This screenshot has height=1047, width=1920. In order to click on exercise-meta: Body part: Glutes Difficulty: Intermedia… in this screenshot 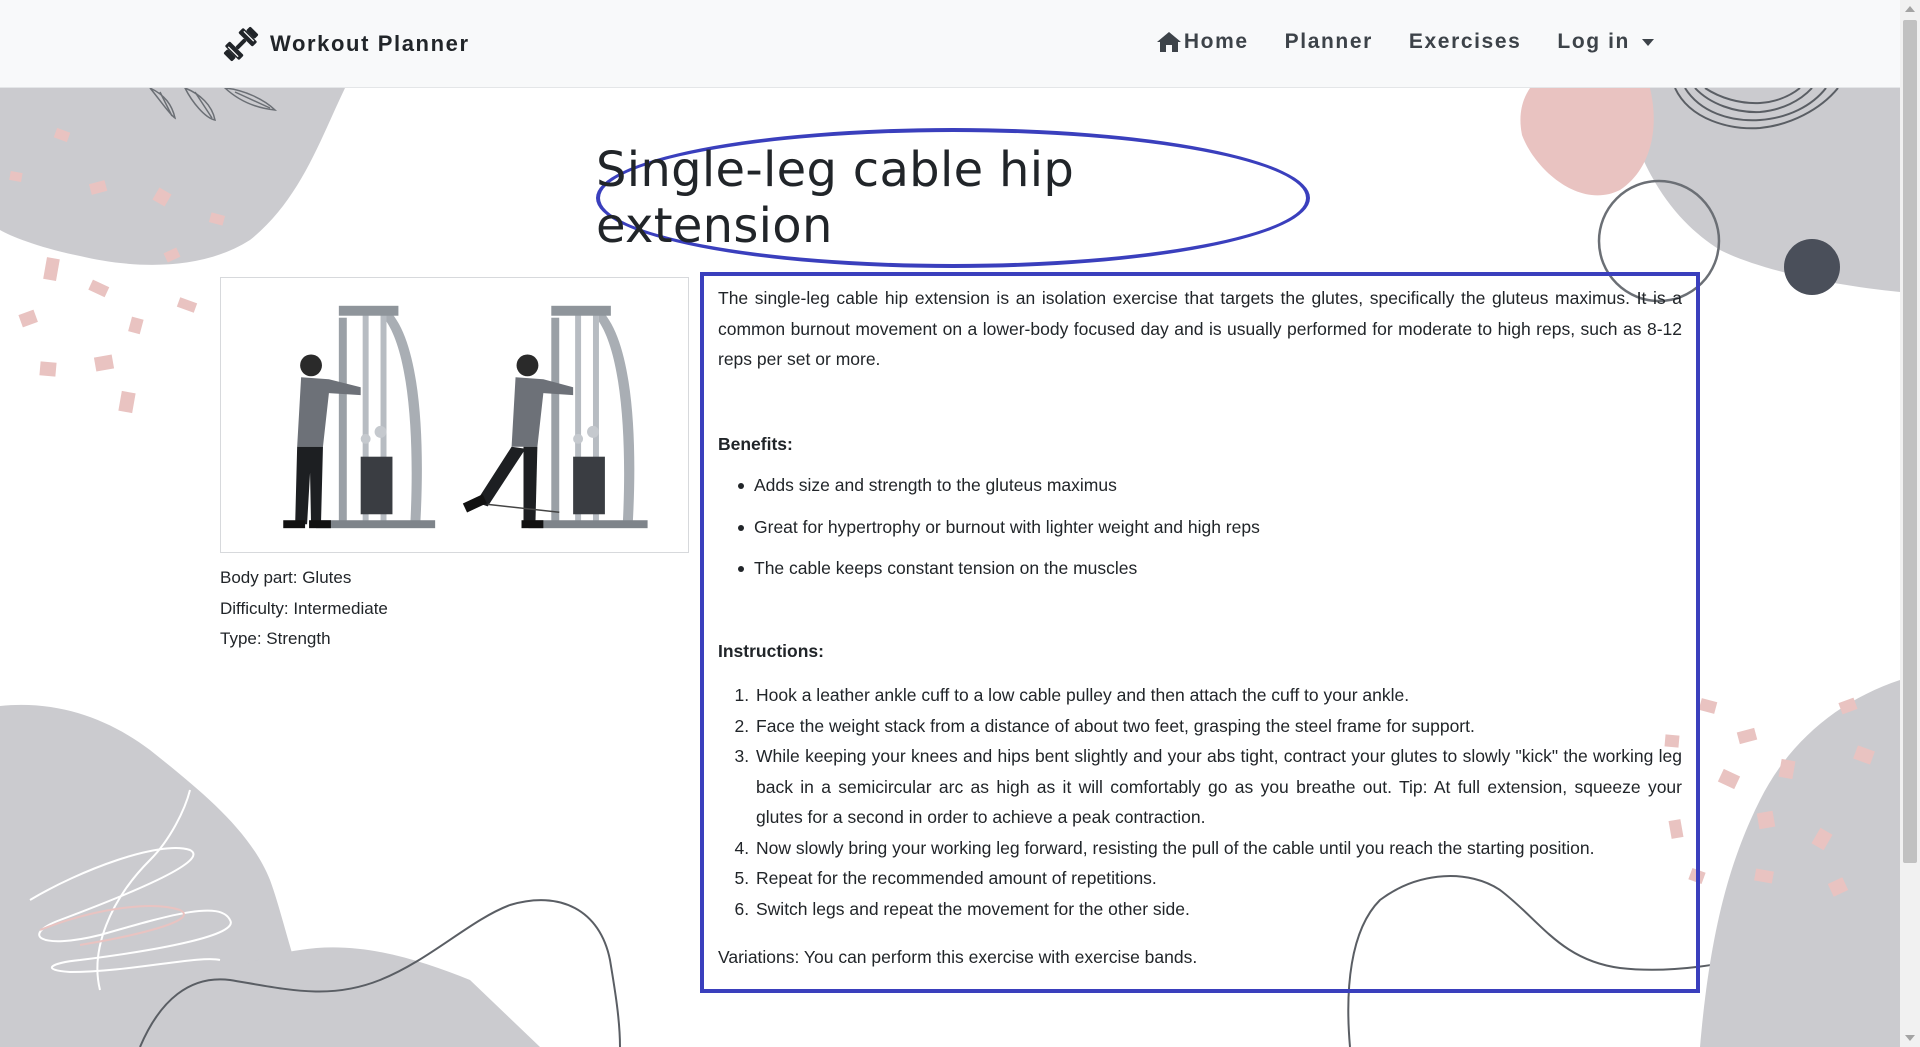, I will do `click(304, 609)`.